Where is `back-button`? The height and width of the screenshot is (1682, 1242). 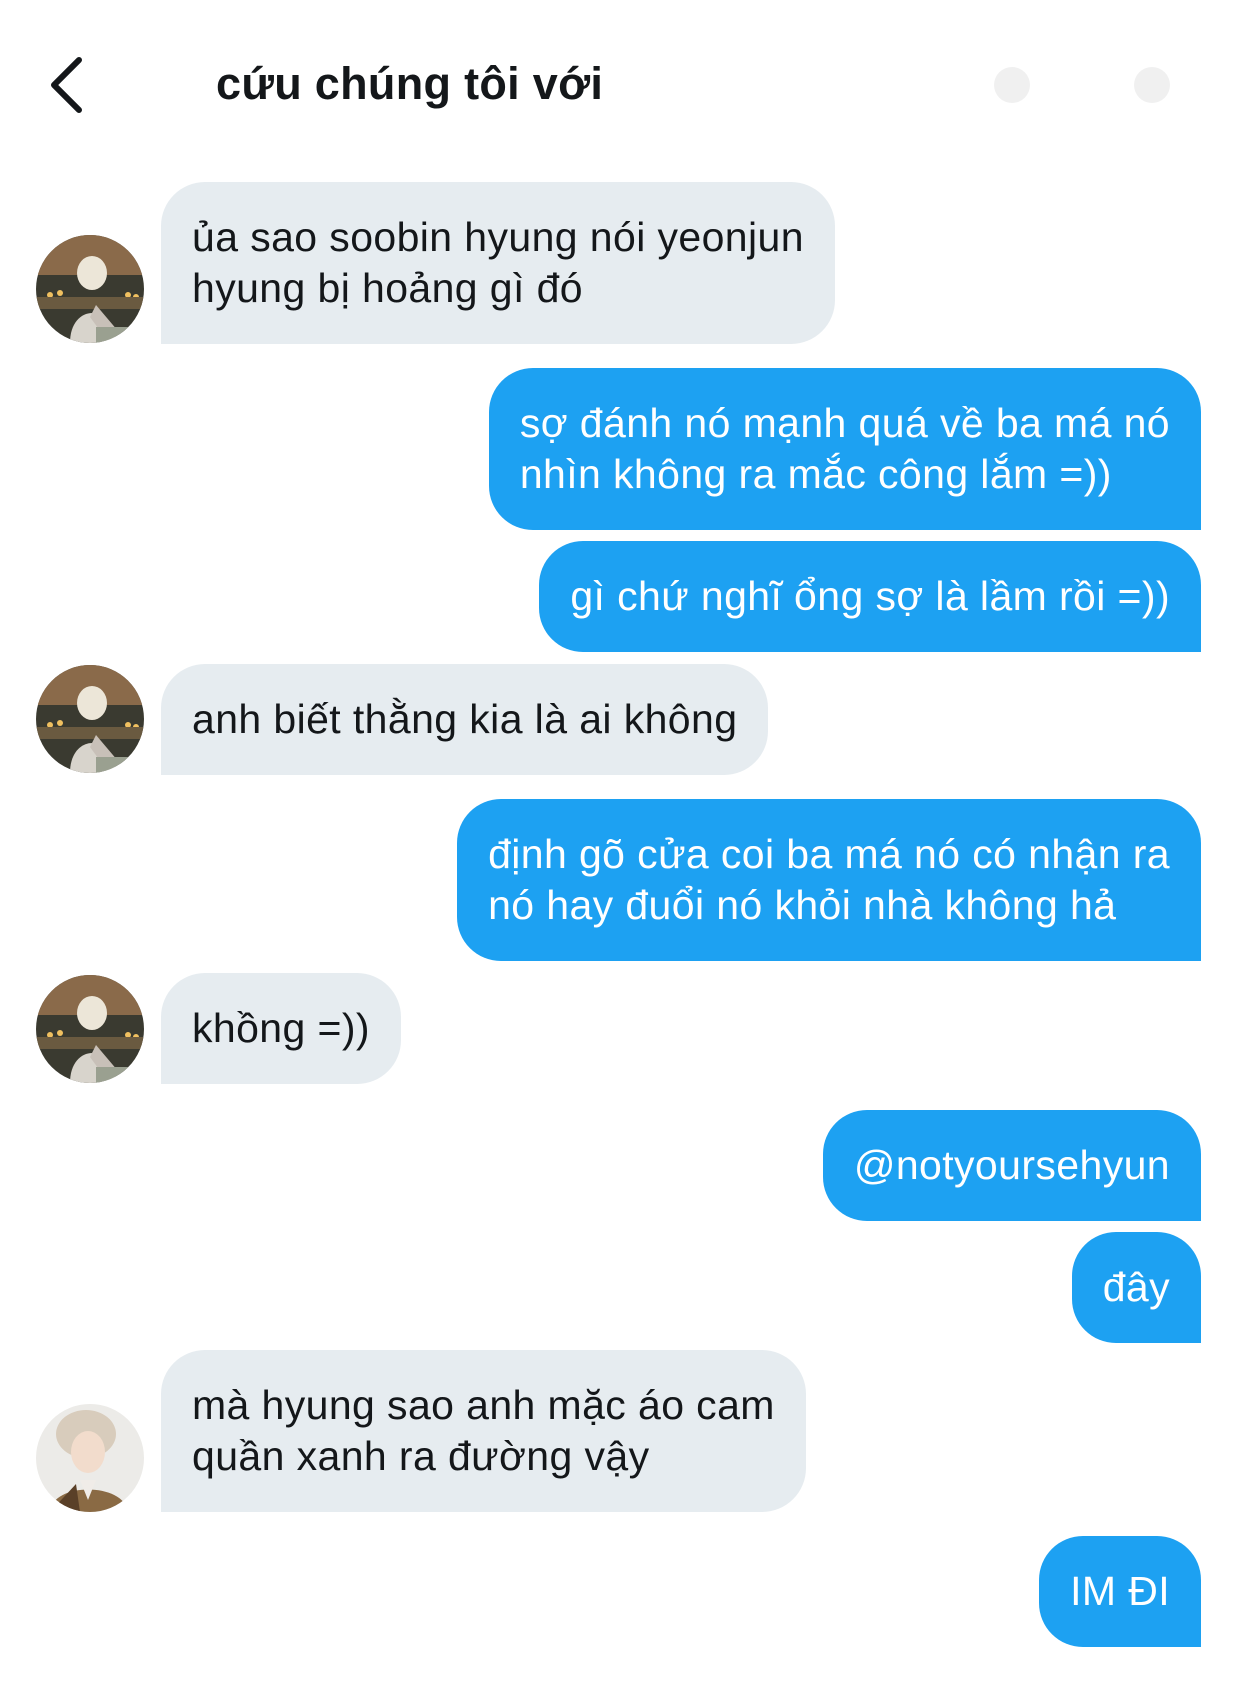
back-button is located at coordinates (66, 85).